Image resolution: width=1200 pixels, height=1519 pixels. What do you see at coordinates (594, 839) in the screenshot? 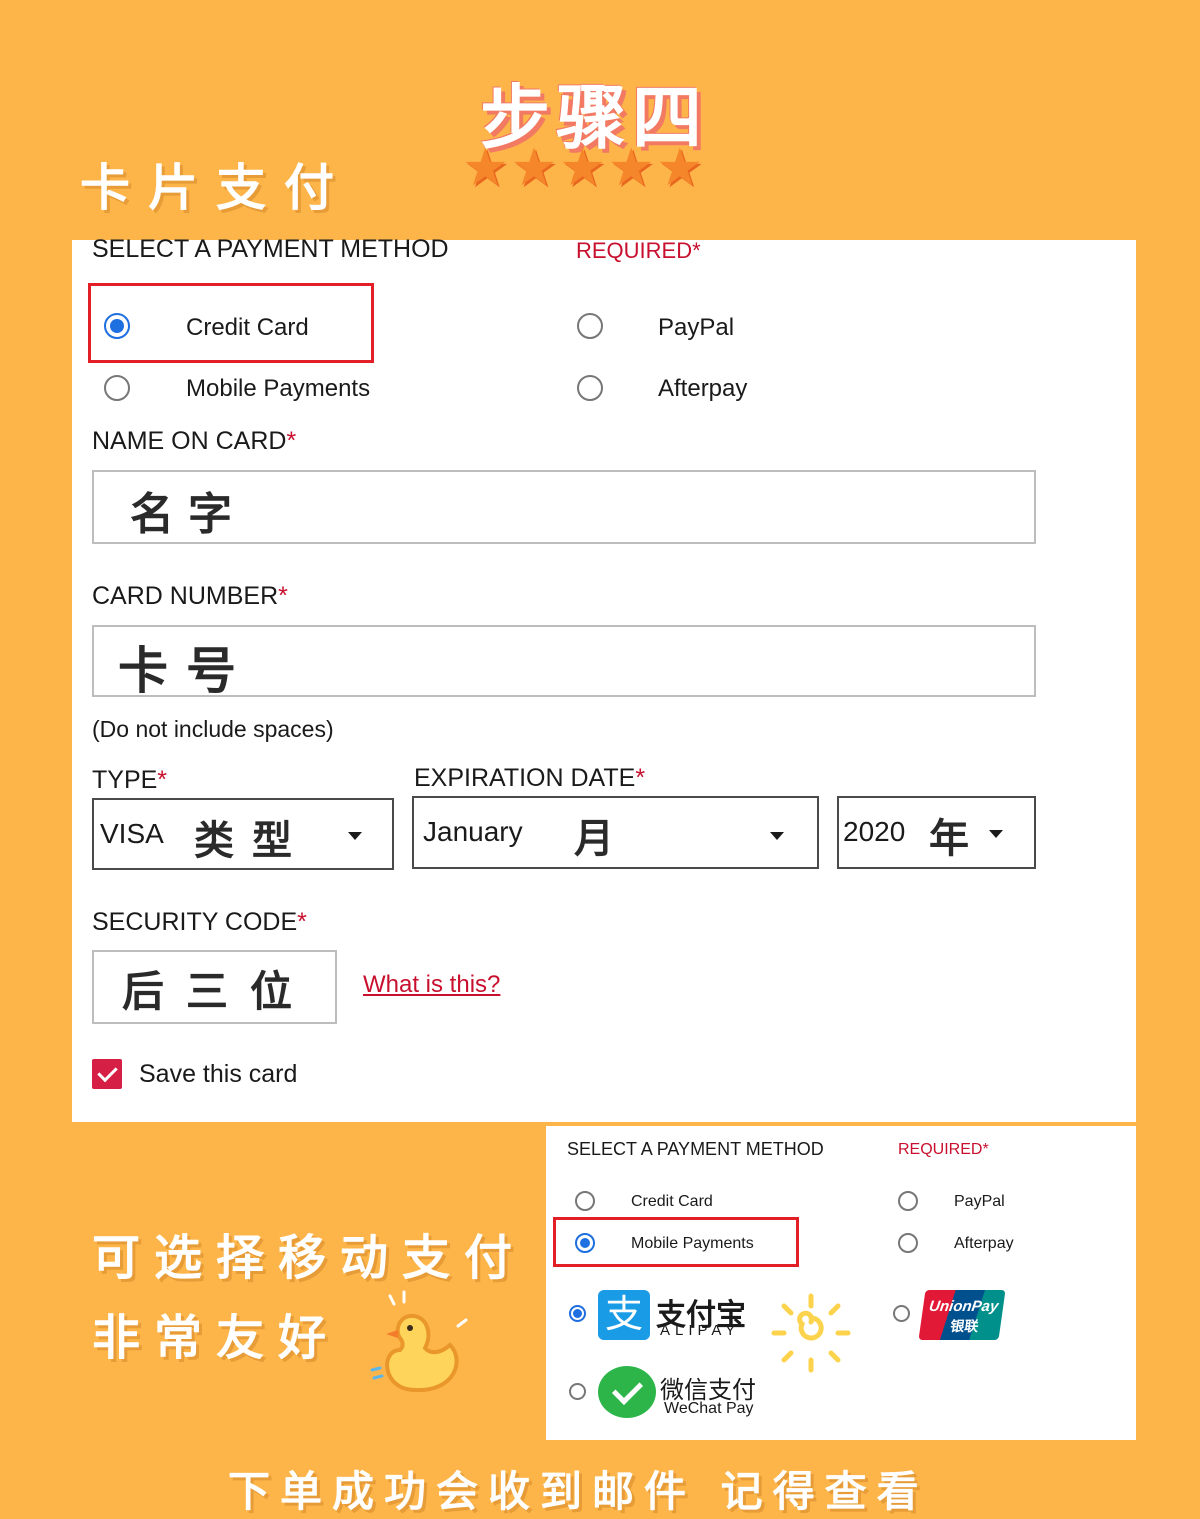
I see `month-note: 月` at bounding box center [594, 839].